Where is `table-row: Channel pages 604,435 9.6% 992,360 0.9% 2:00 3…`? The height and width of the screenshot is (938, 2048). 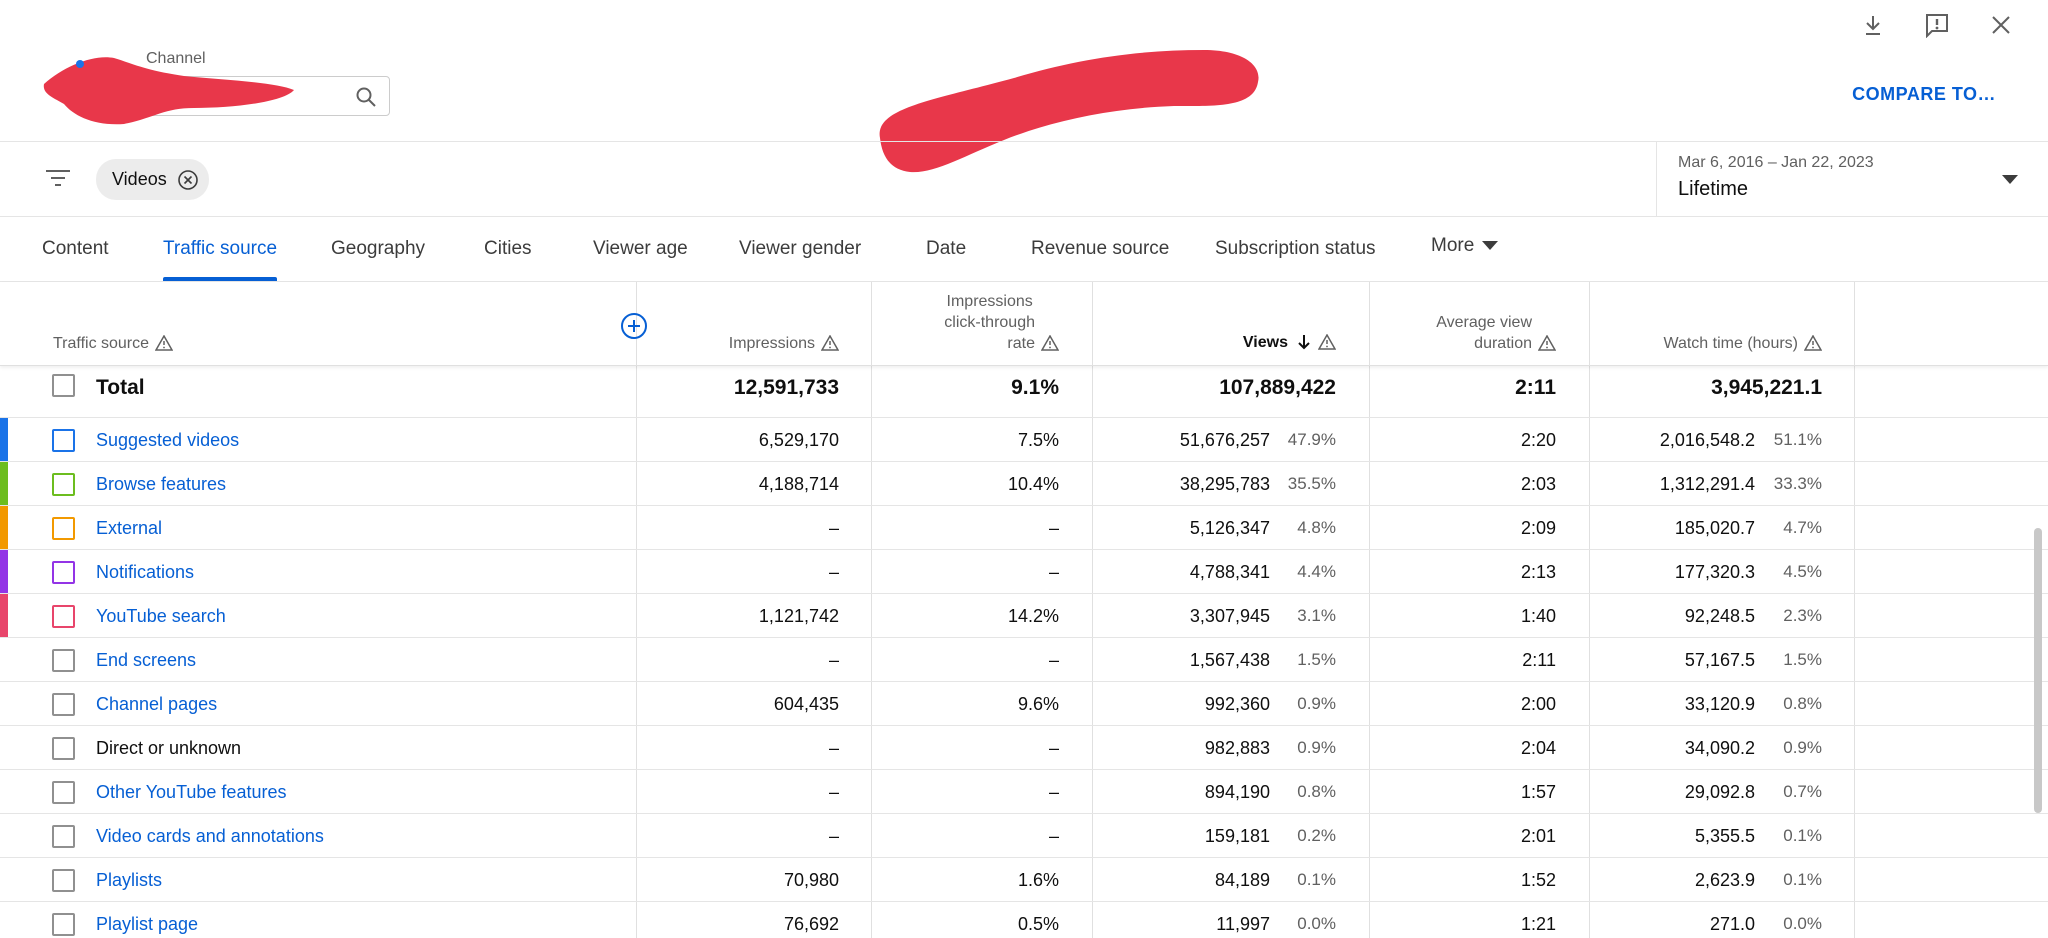
table-row: Channel pages 604,435 9.6% 992,360 0.9% 2:00 3… is located at coordinates (1024, 704).